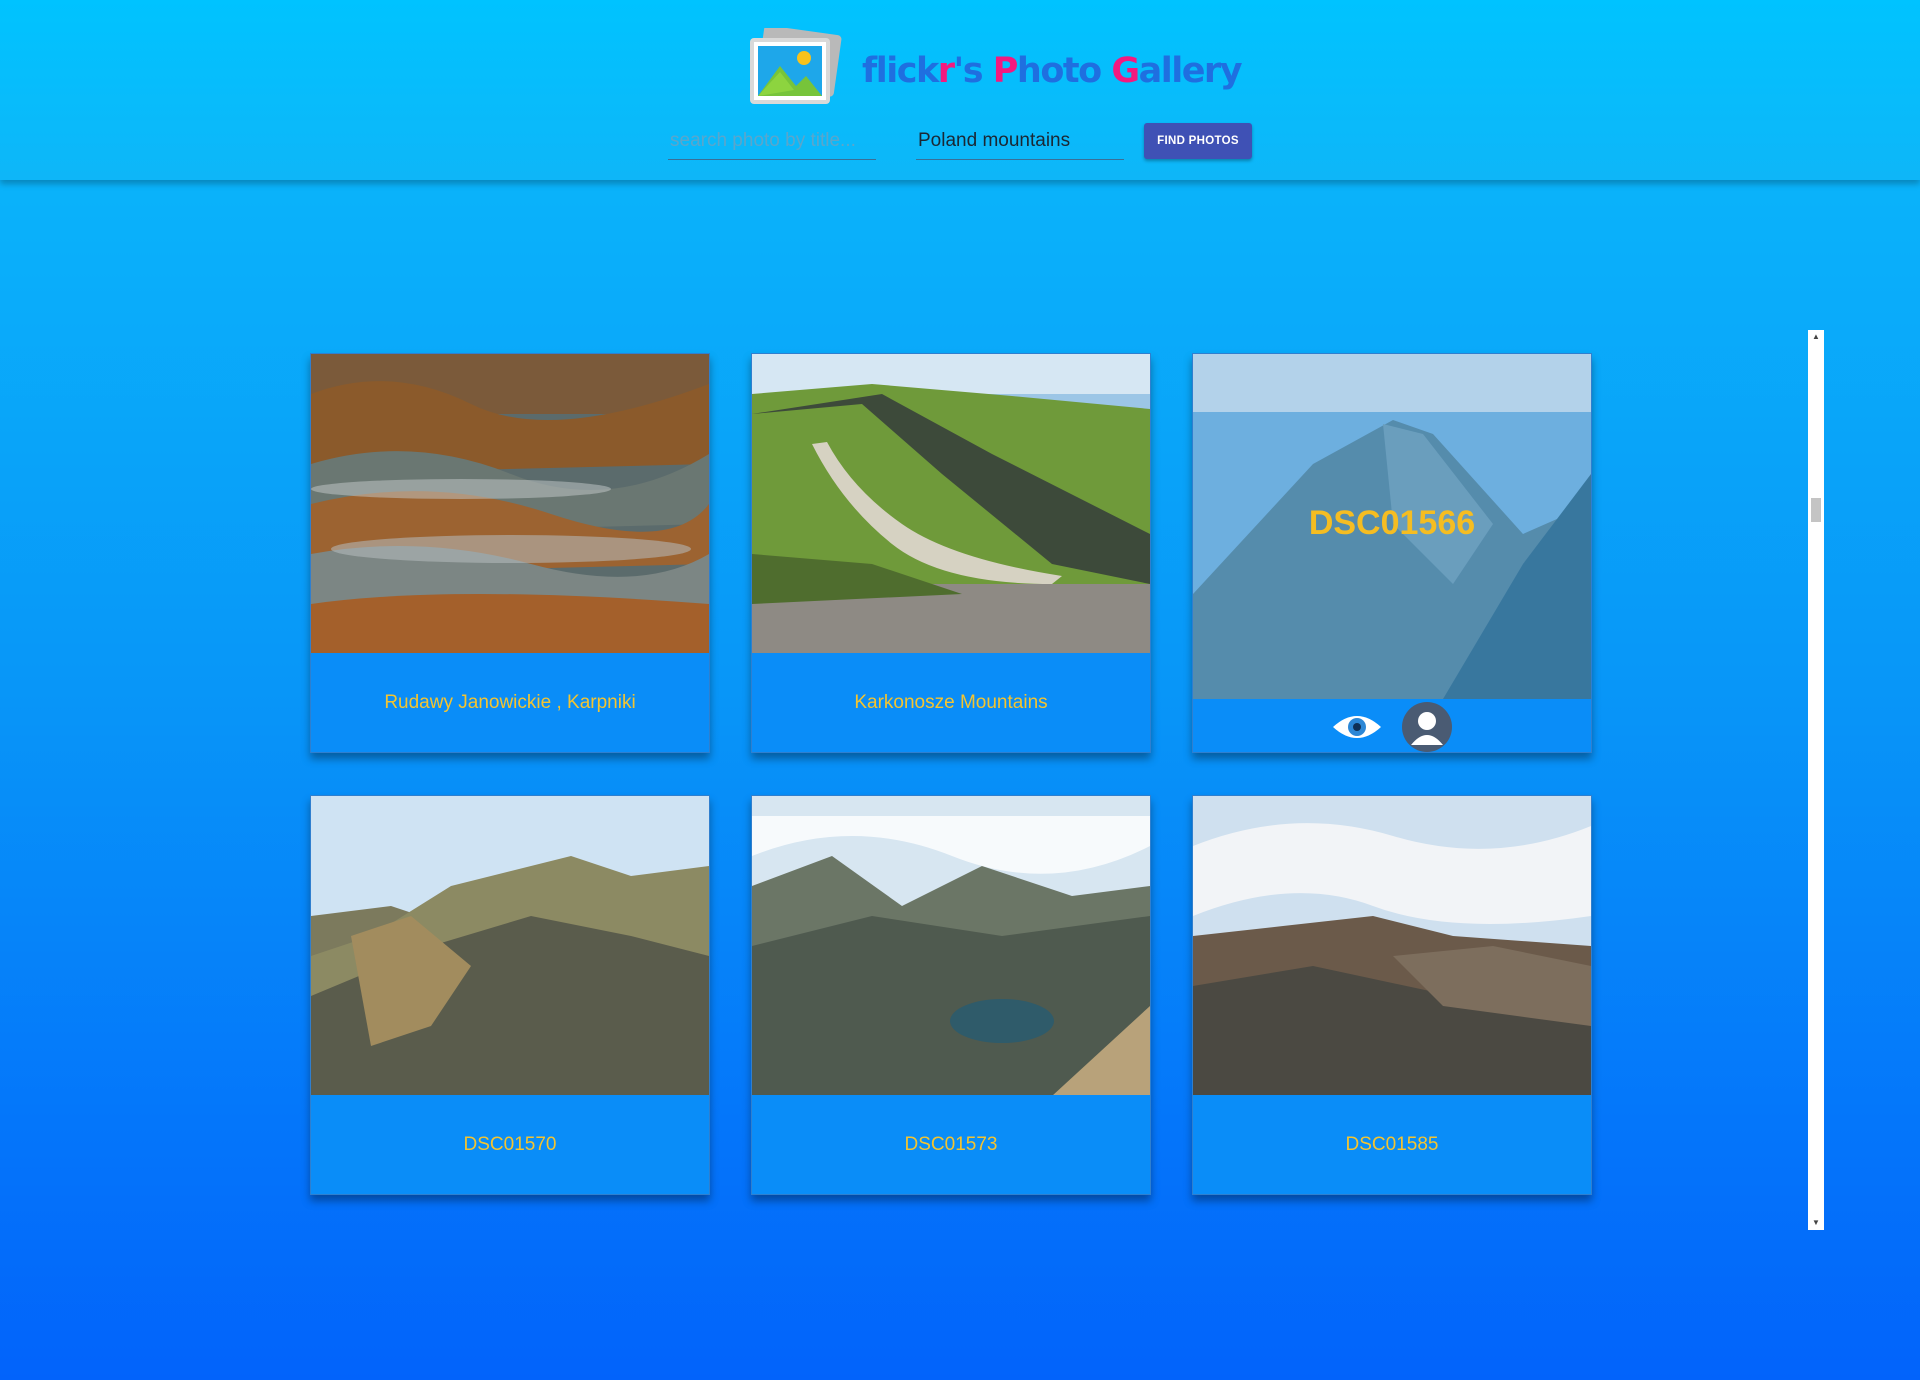 Image resolution: width=1920 pixels, height=1380 pixels. What do you see at coordinates (1392, 523) in the screenshot?
I see `photo-hover-title: DSC01566` at bounding box center [1392, 523].